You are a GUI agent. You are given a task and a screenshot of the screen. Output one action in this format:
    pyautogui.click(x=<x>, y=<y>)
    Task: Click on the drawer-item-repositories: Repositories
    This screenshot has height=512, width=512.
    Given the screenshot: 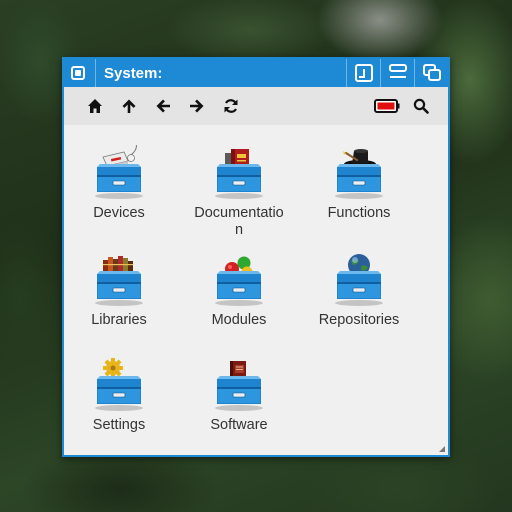 What is the action you would take?
    pyautogui.click(x=359, y=290)
    